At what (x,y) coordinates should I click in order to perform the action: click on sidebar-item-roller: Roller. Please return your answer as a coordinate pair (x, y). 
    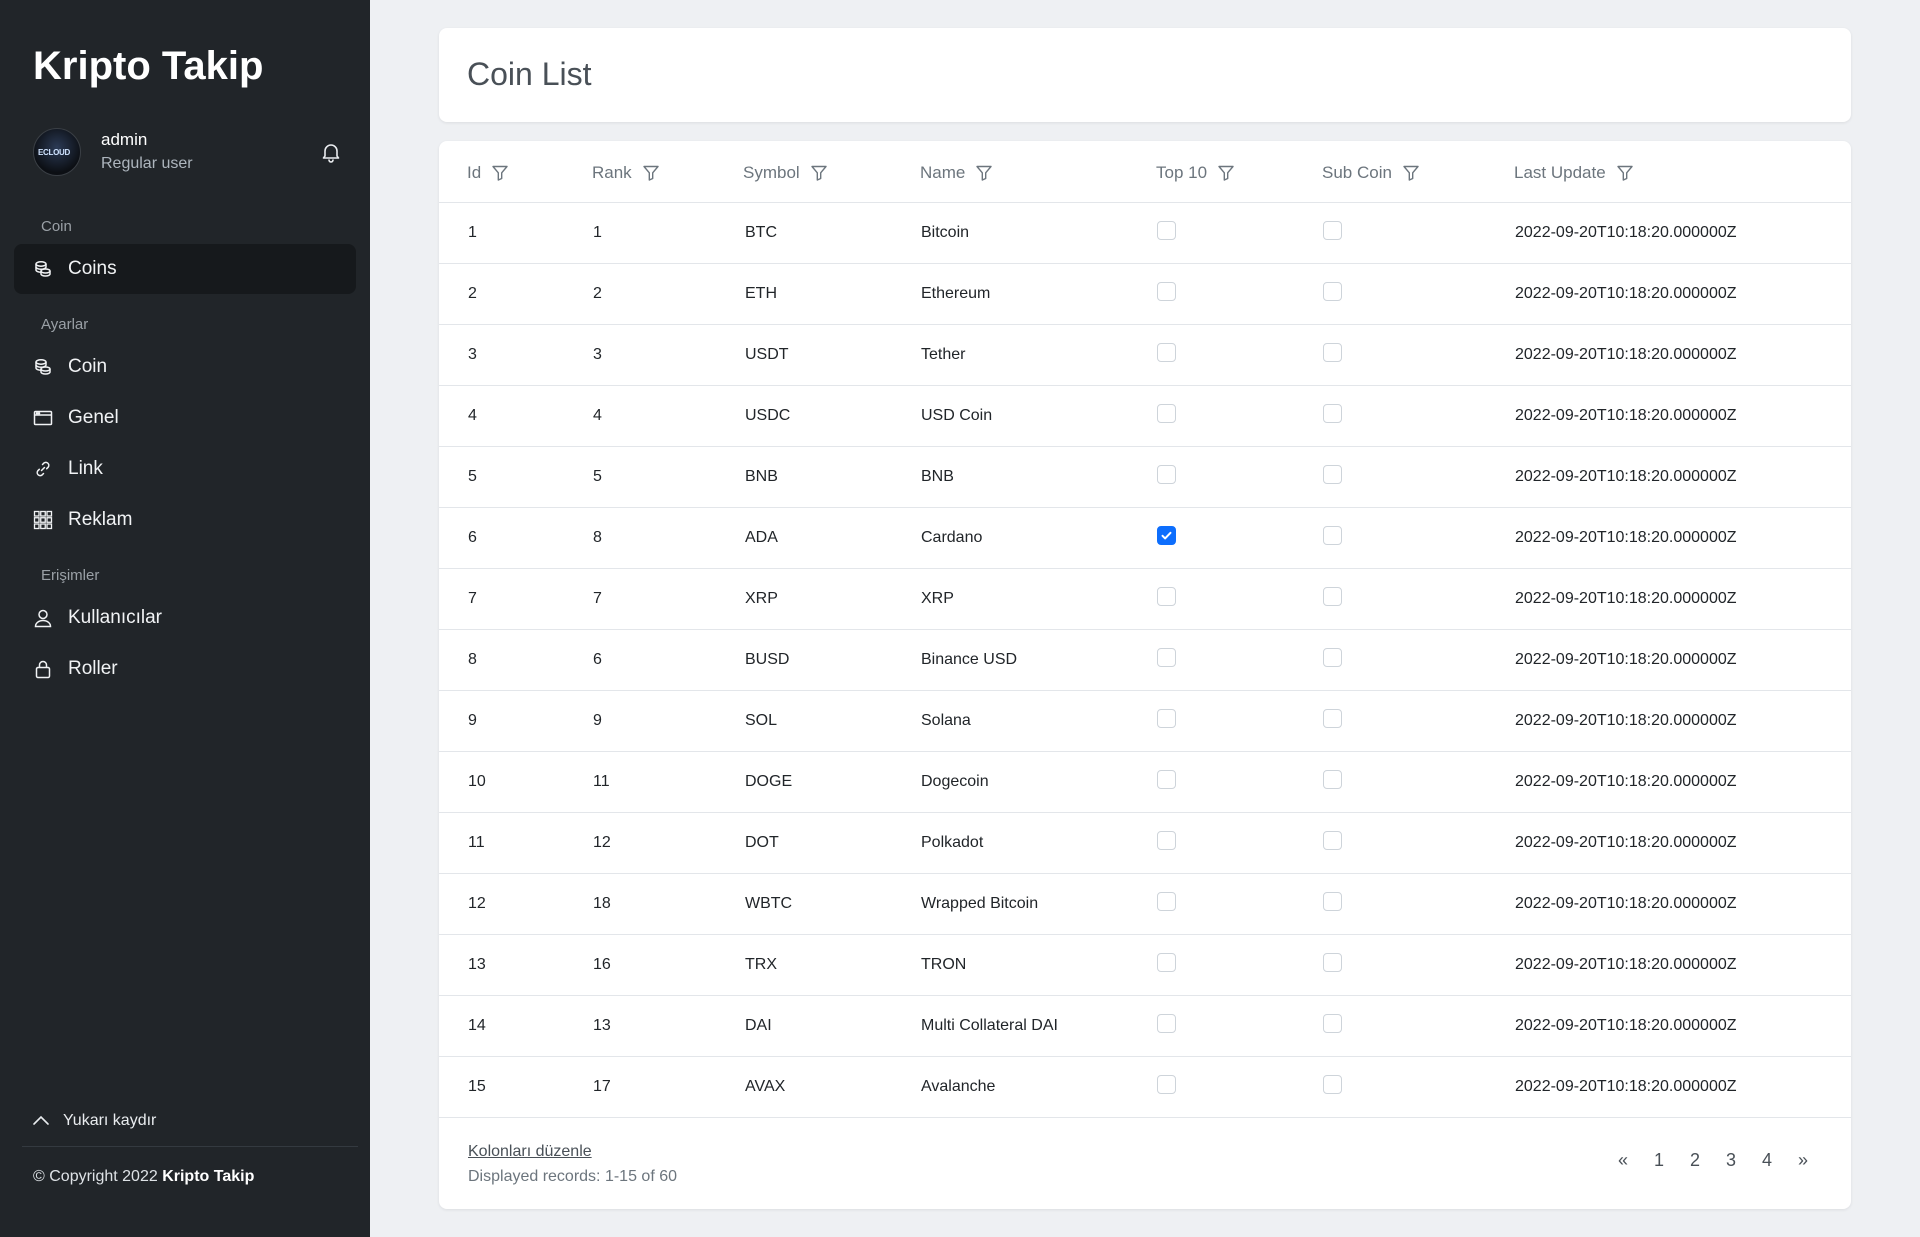
    Looking at the image, I should click on (185, 669).